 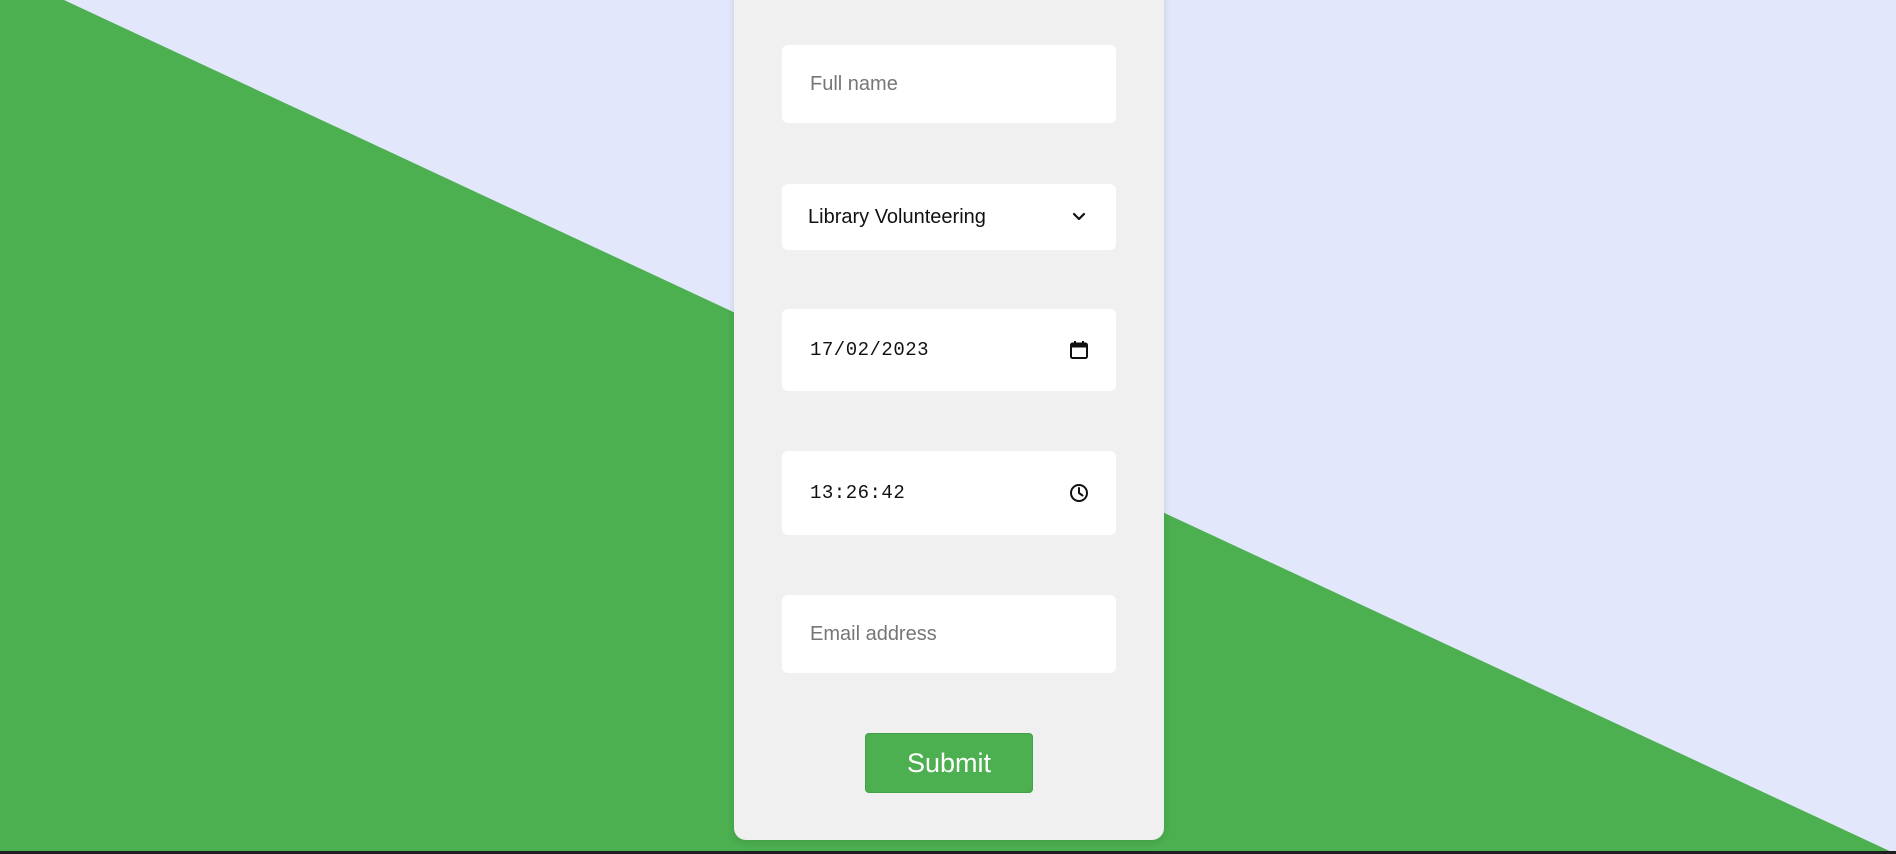 I want to click on clock-icon, so click(x=1079, y=493).